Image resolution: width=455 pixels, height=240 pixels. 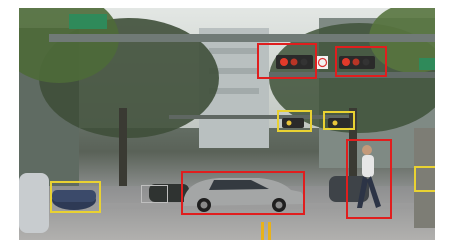 What do you see at coordinates (262, 231) in the screenshot?
I see `road-line-left` at bounding box center [262, 231].